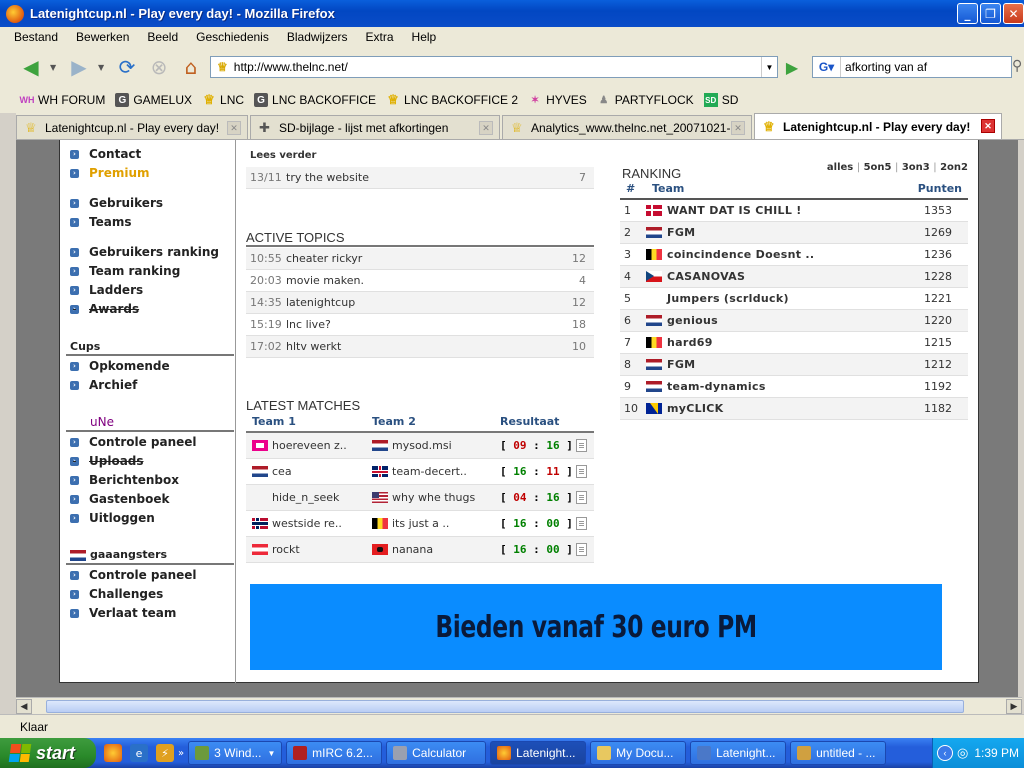  I want to click on rank-team: WANT DAT IS CHILL !, so click(734, 210).